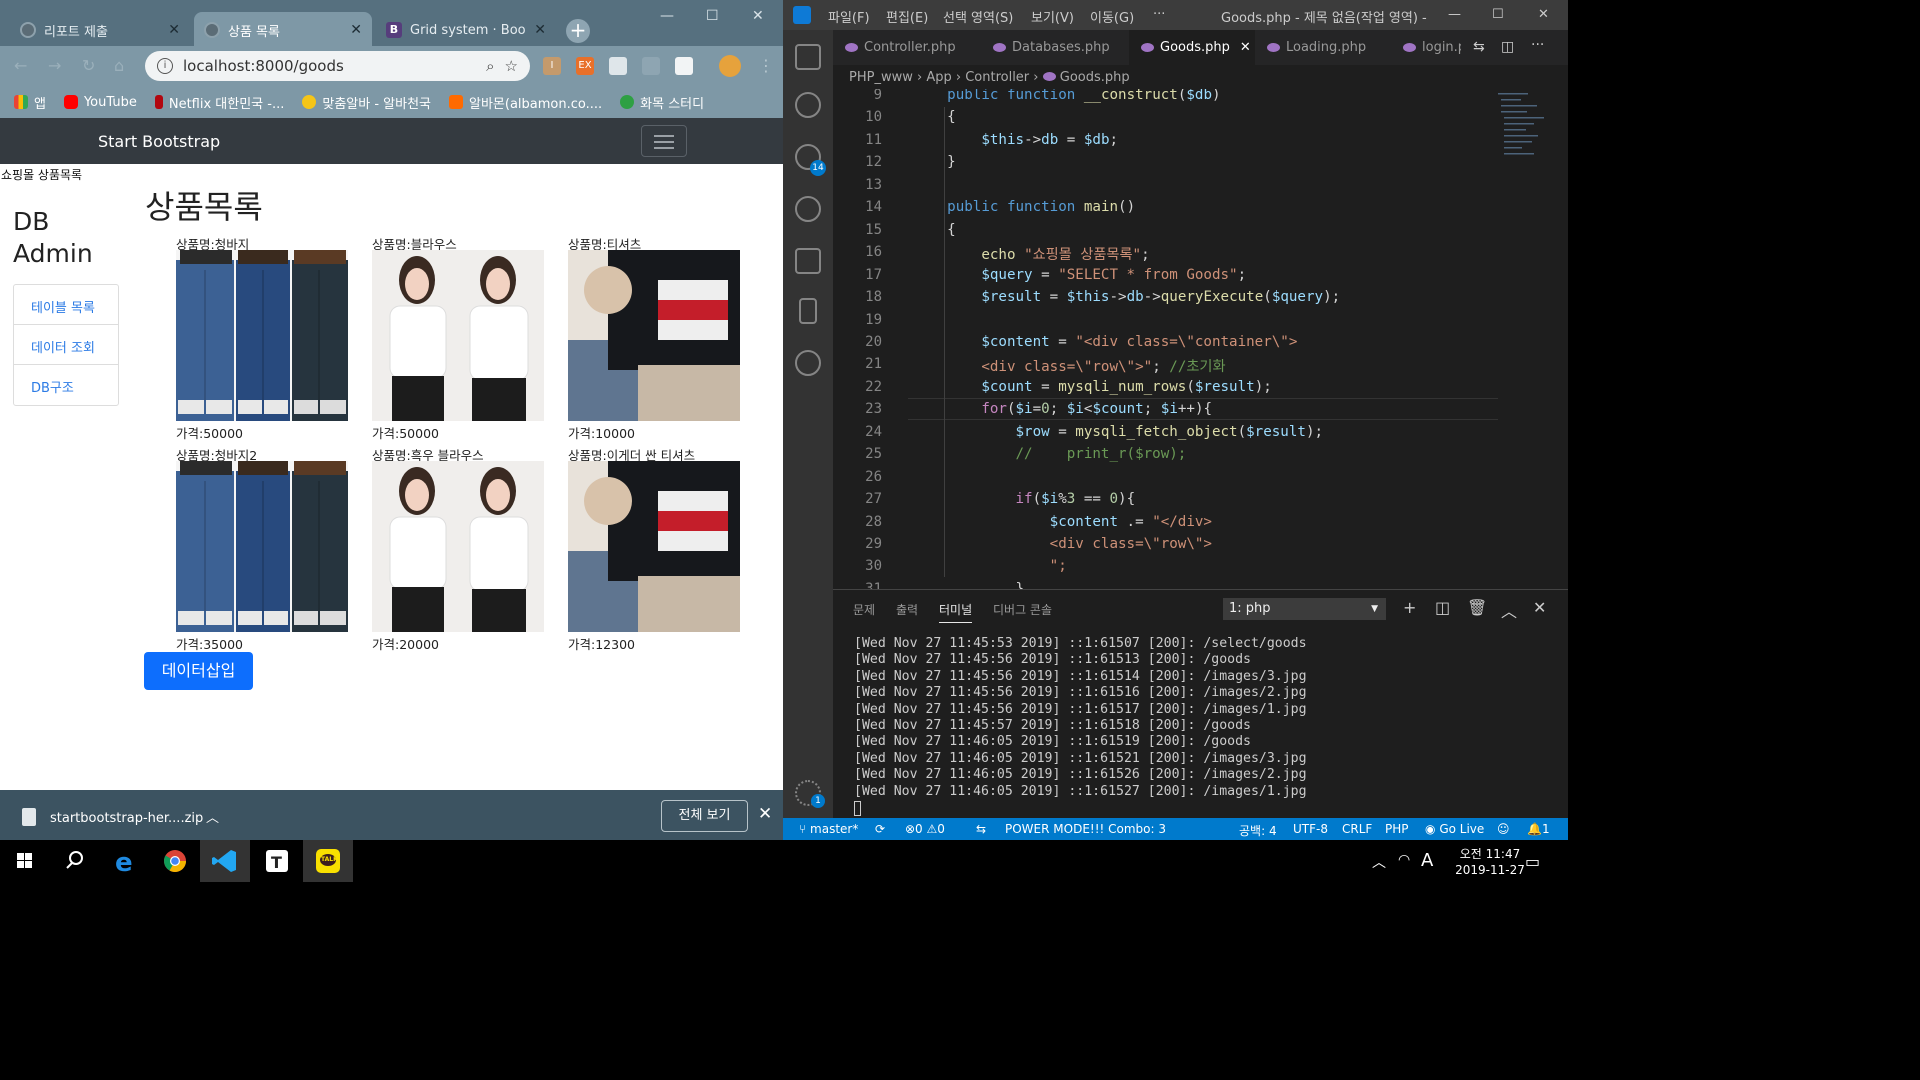 The height and width of the screenshot is (1080, 1920). What do you see at coordinates (864, 609) in the screenshot?
I see `panel-tab-problems: 문제` at bounding box center [864, 609].